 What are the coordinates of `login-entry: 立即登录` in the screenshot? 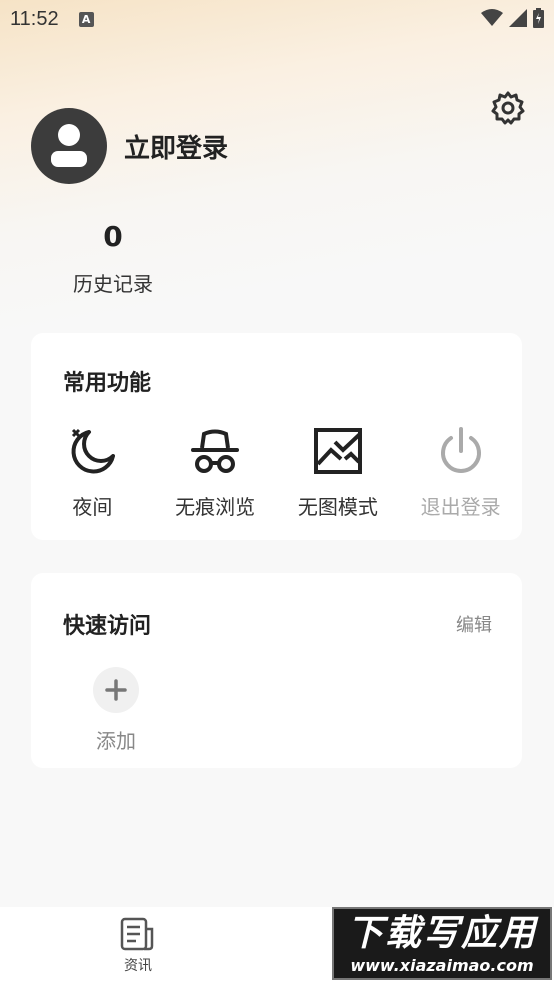 It's located at (129, 146).